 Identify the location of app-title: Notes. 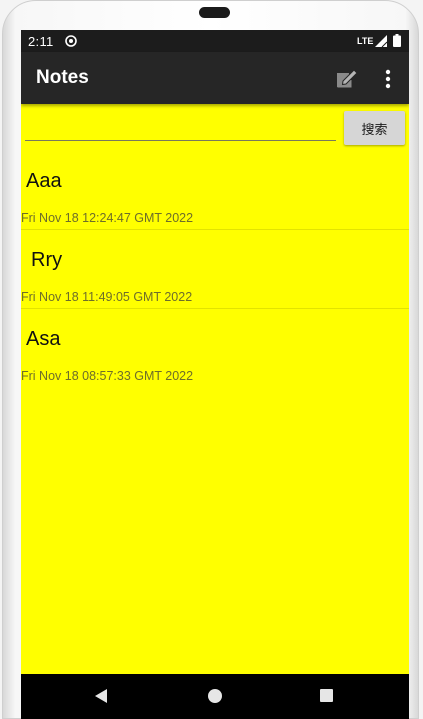
(62, 77).